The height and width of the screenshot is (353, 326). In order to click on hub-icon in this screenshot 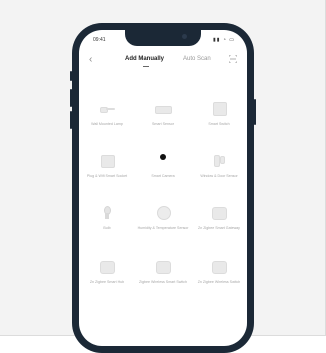, I will do `click(107, 267)`.